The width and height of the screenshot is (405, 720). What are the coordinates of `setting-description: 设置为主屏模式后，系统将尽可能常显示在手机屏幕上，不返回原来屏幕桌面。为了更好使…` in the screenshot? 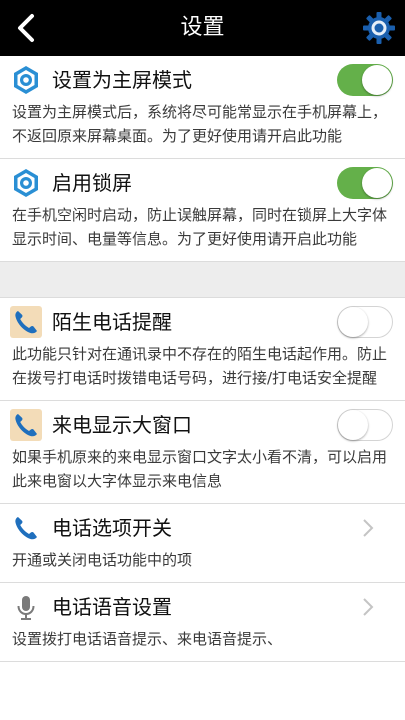 It's located at (200, 124).